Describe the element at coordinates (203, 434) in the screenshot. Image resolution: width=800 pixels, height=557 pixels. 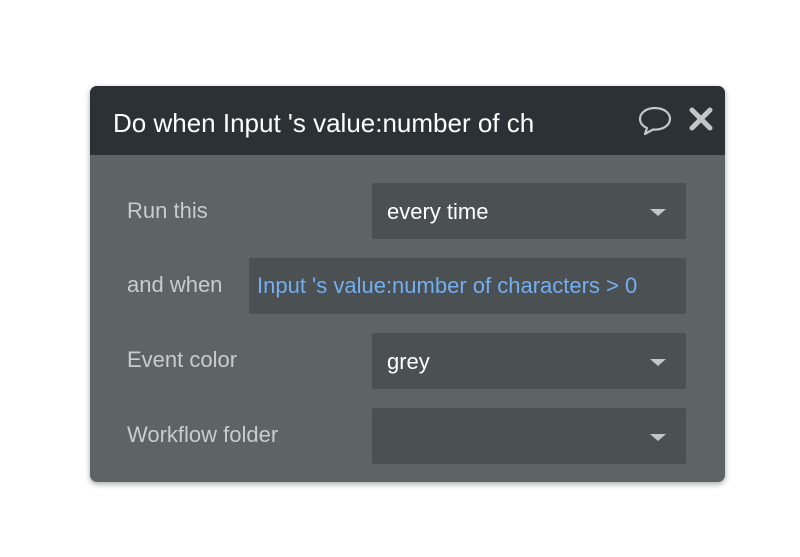
I see `workflow-folder-label: Workflow folder` at that location.